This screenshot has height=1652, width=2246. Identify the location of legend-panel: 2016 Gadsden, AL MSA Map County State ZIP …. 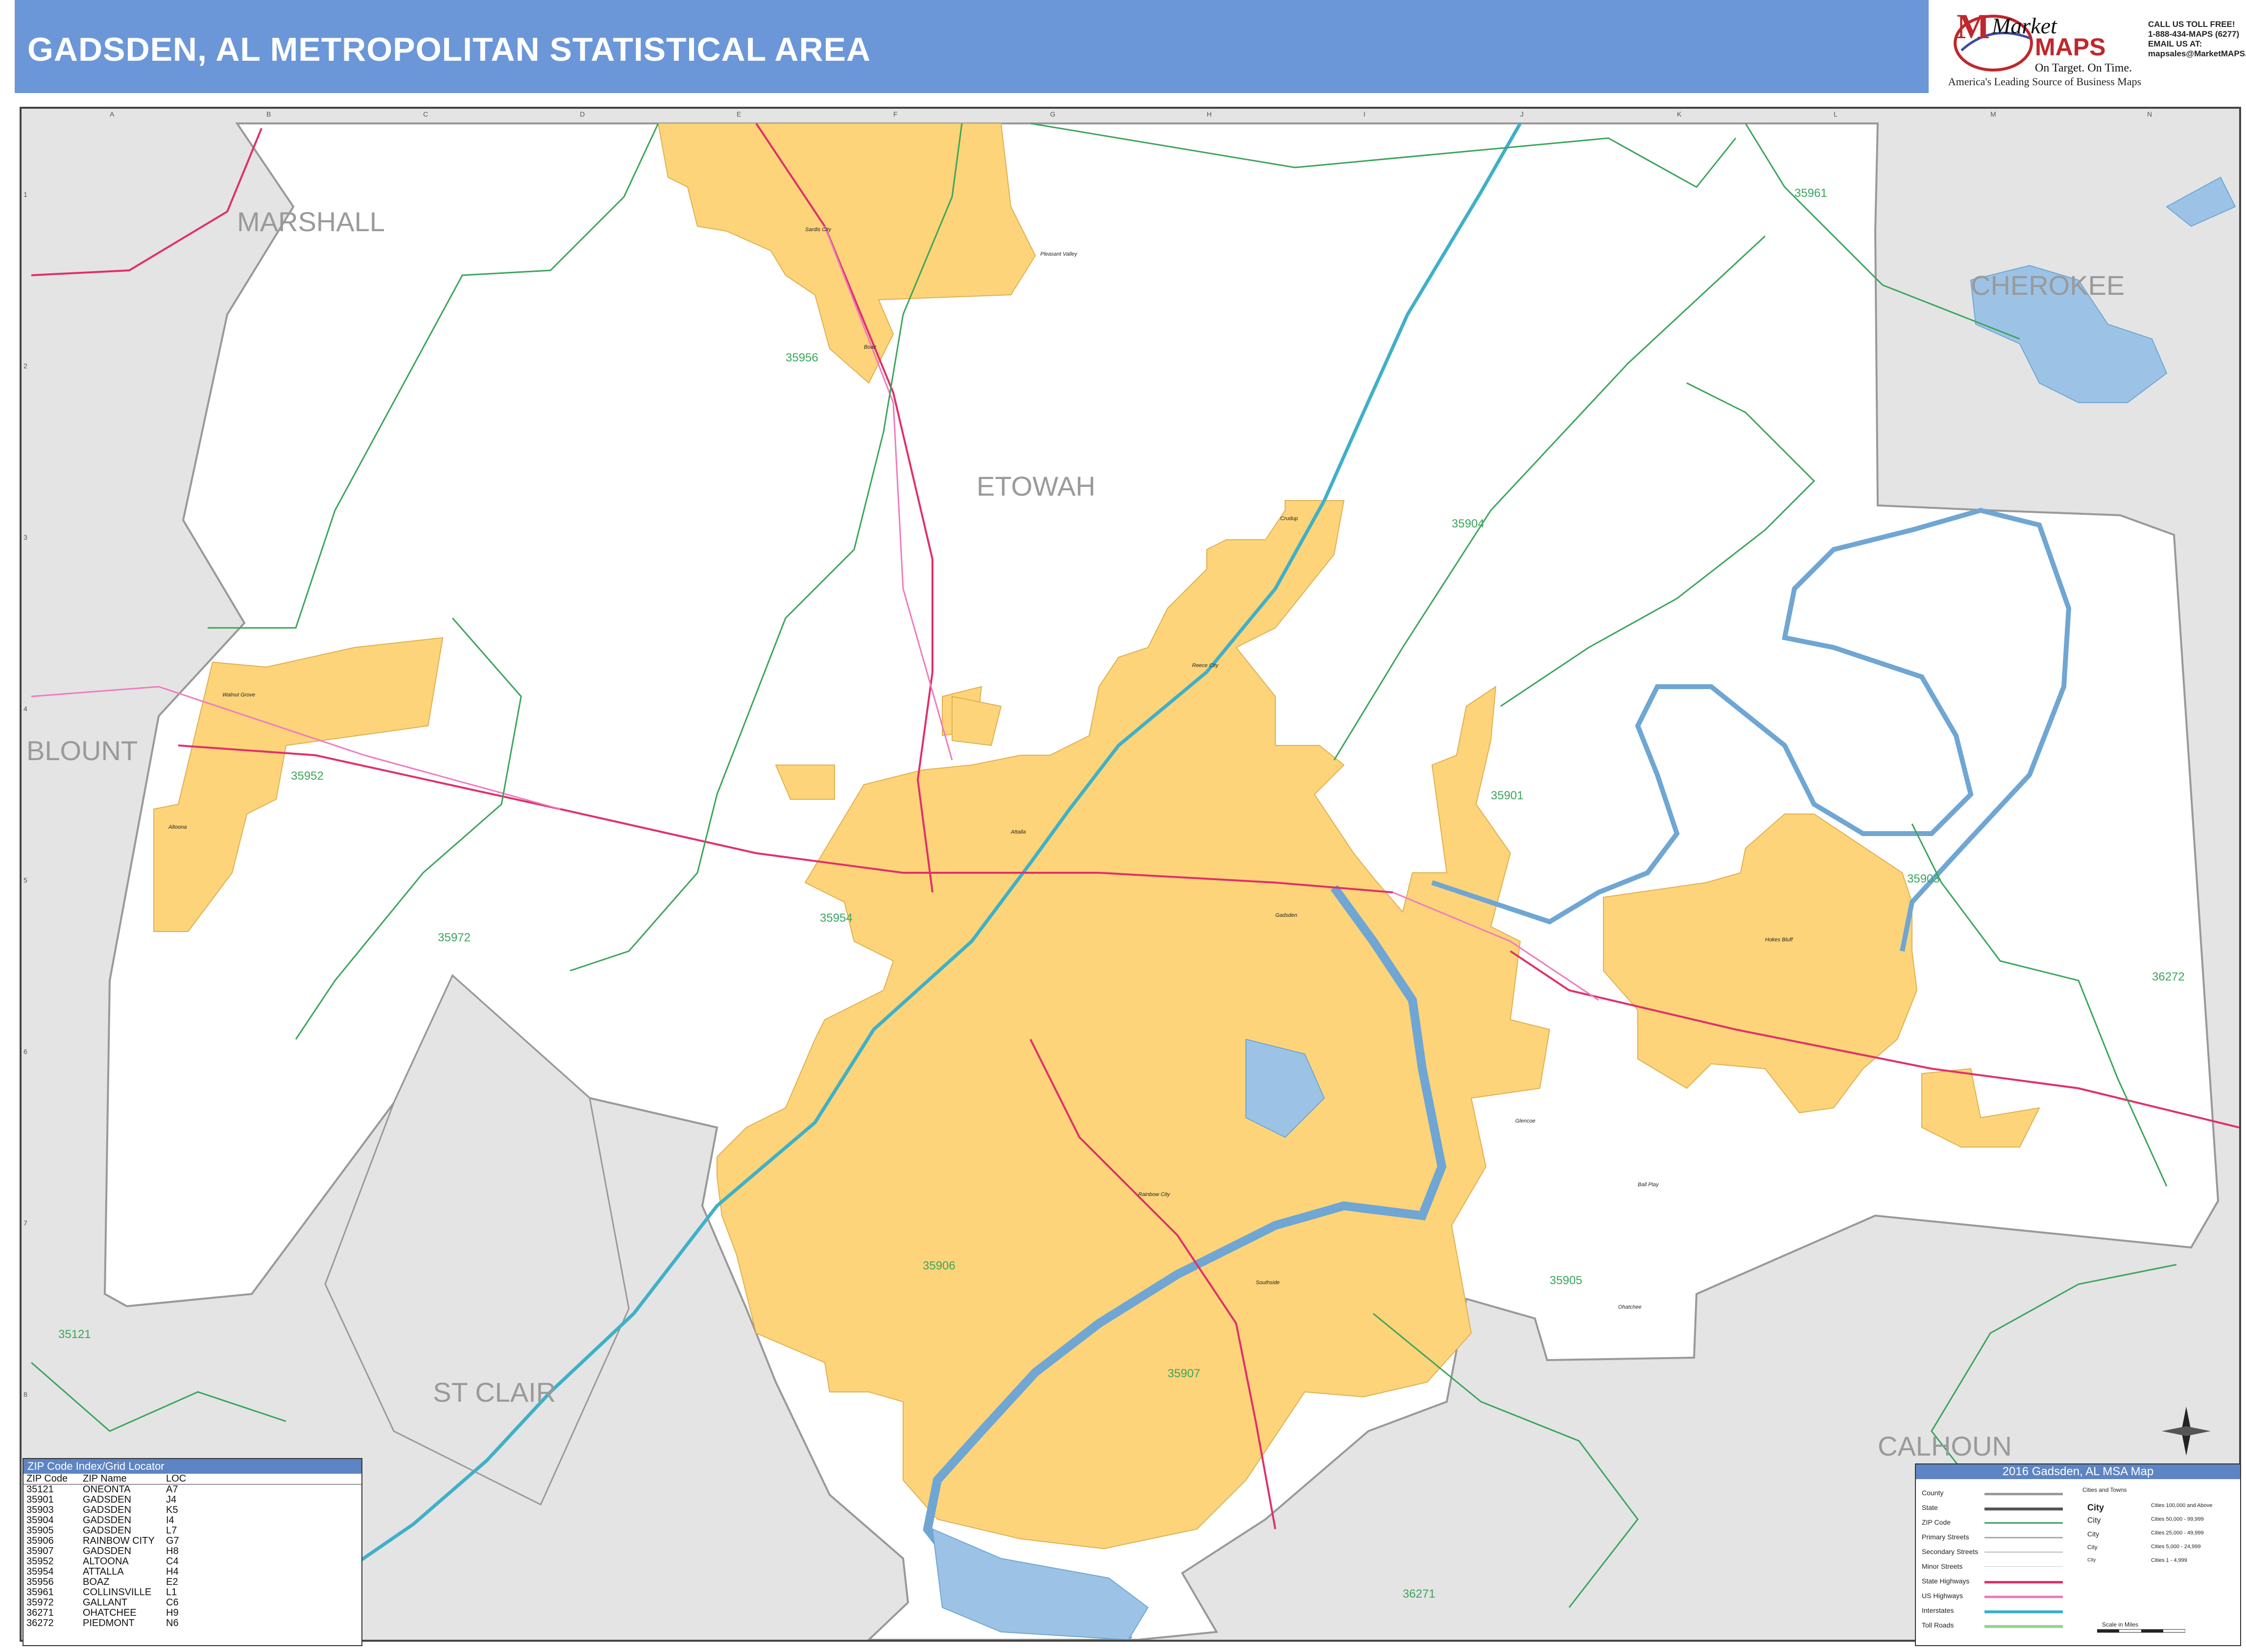
(2078, 1555).